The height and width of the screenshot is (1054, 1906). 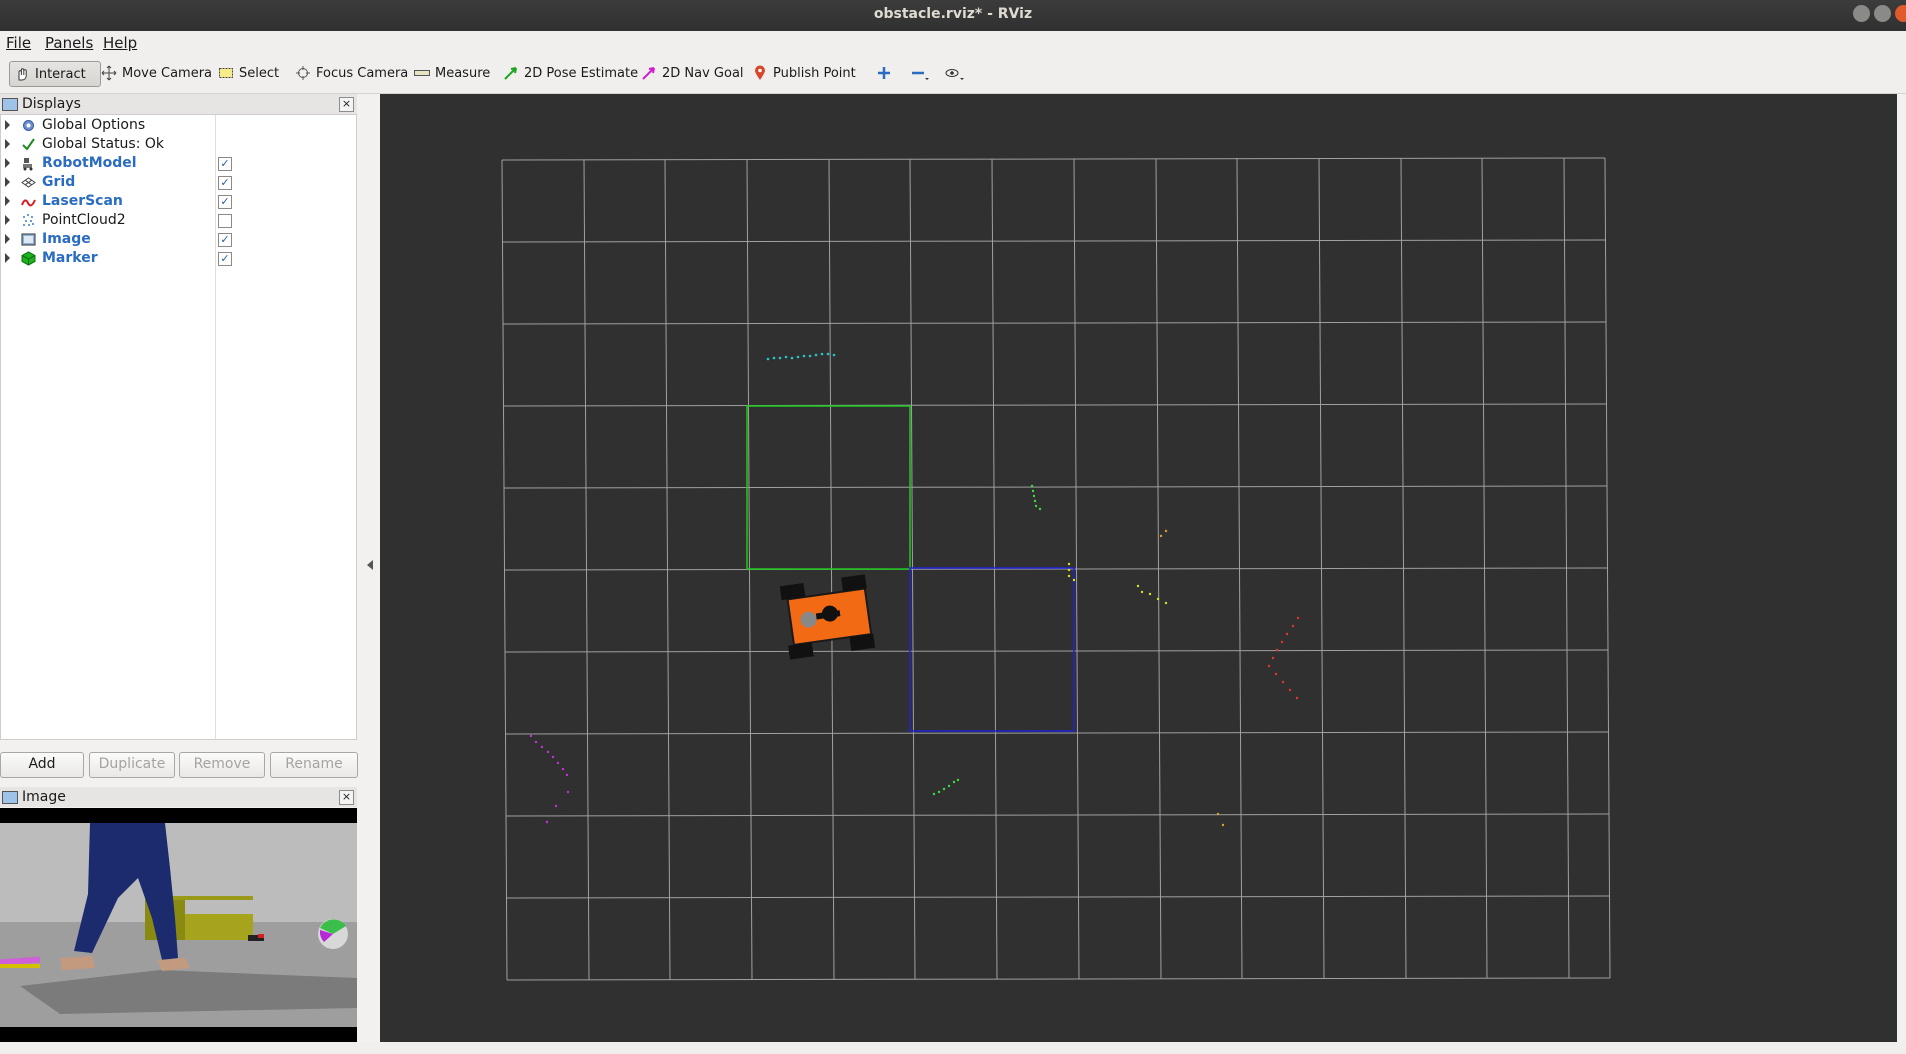 What do you see at coordinates (28, 203) in the screenshot?
I see `laser-scan-icon` at bounding box center [28, 203].